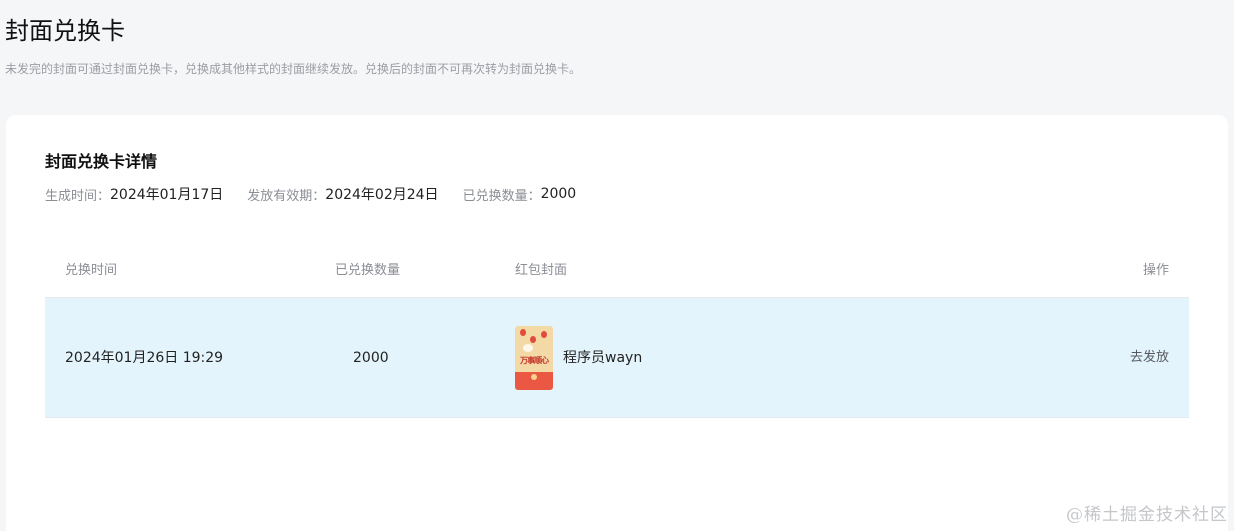  Describe the element at coordinates (603, 358) in the screenshot. I see `cover-name: 程序员wayn` at that location.